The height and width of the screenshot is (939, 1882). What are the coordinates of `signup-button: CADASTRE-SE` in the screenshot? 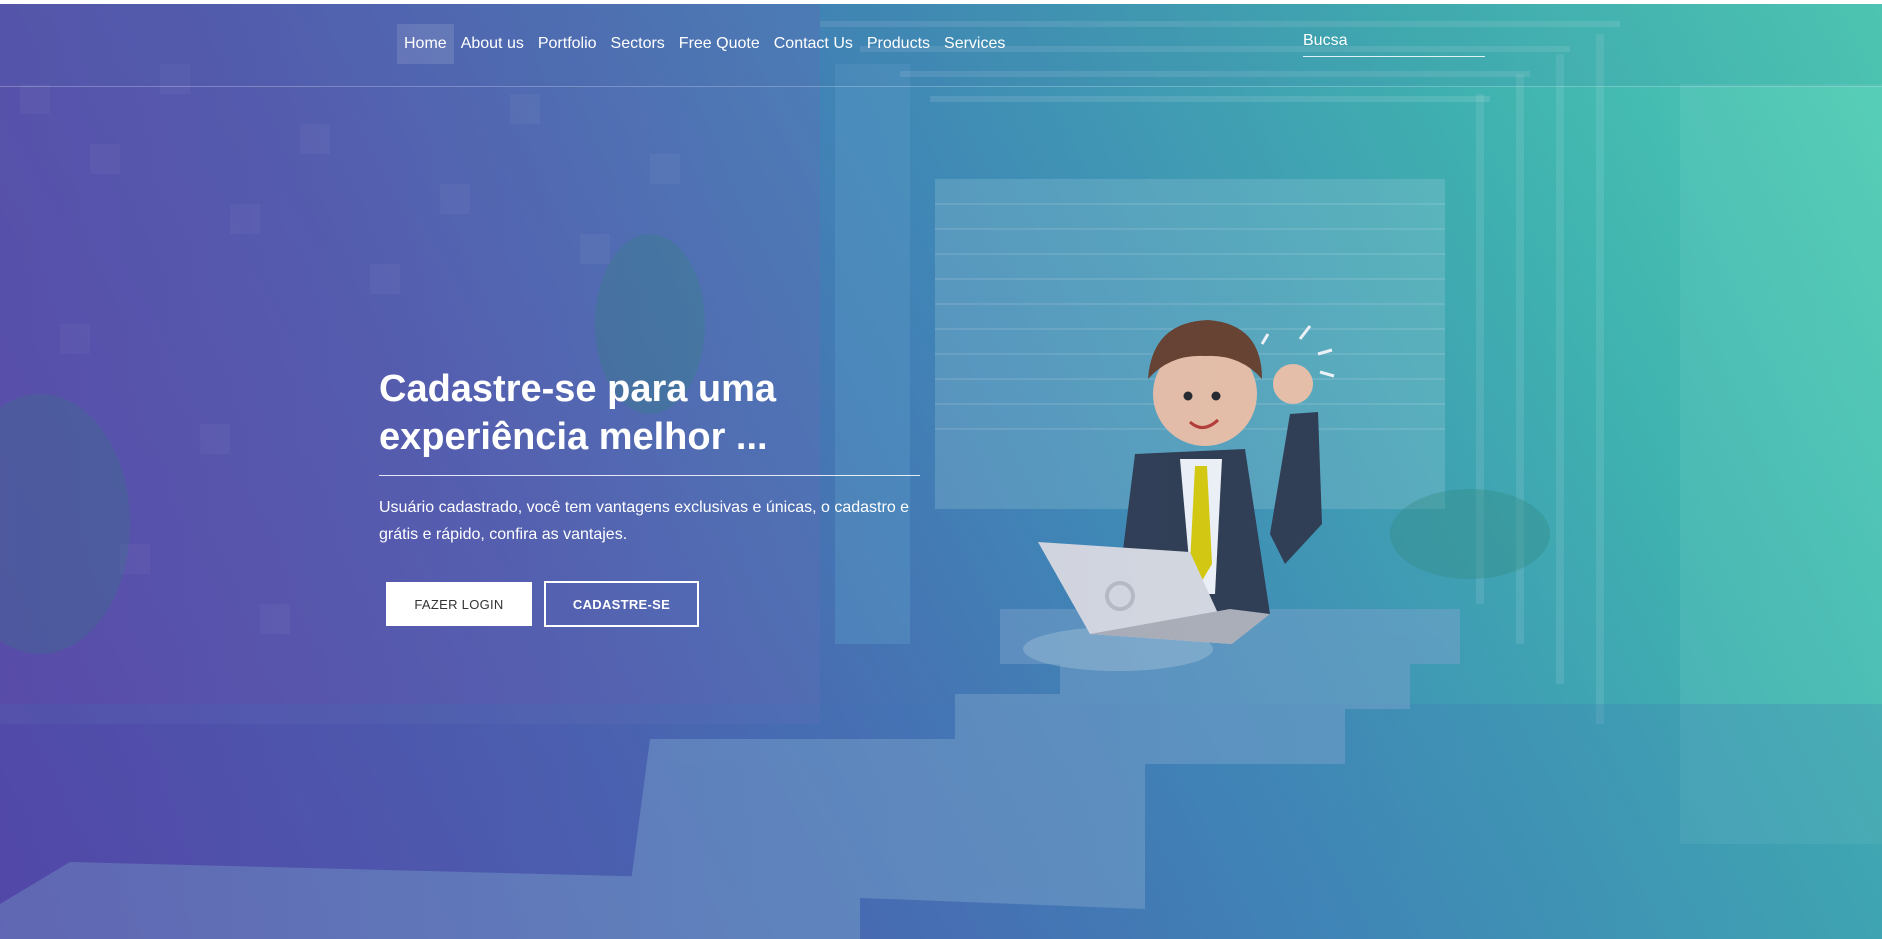 It's located at (621, 604).